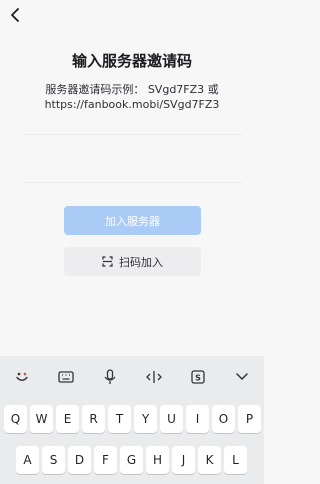 This screenshot has height=484, width=320. What do you see at coordinates (242, 377) in the screenshot?
I see `chevron-down-icon` at bounding box center [242, 377].